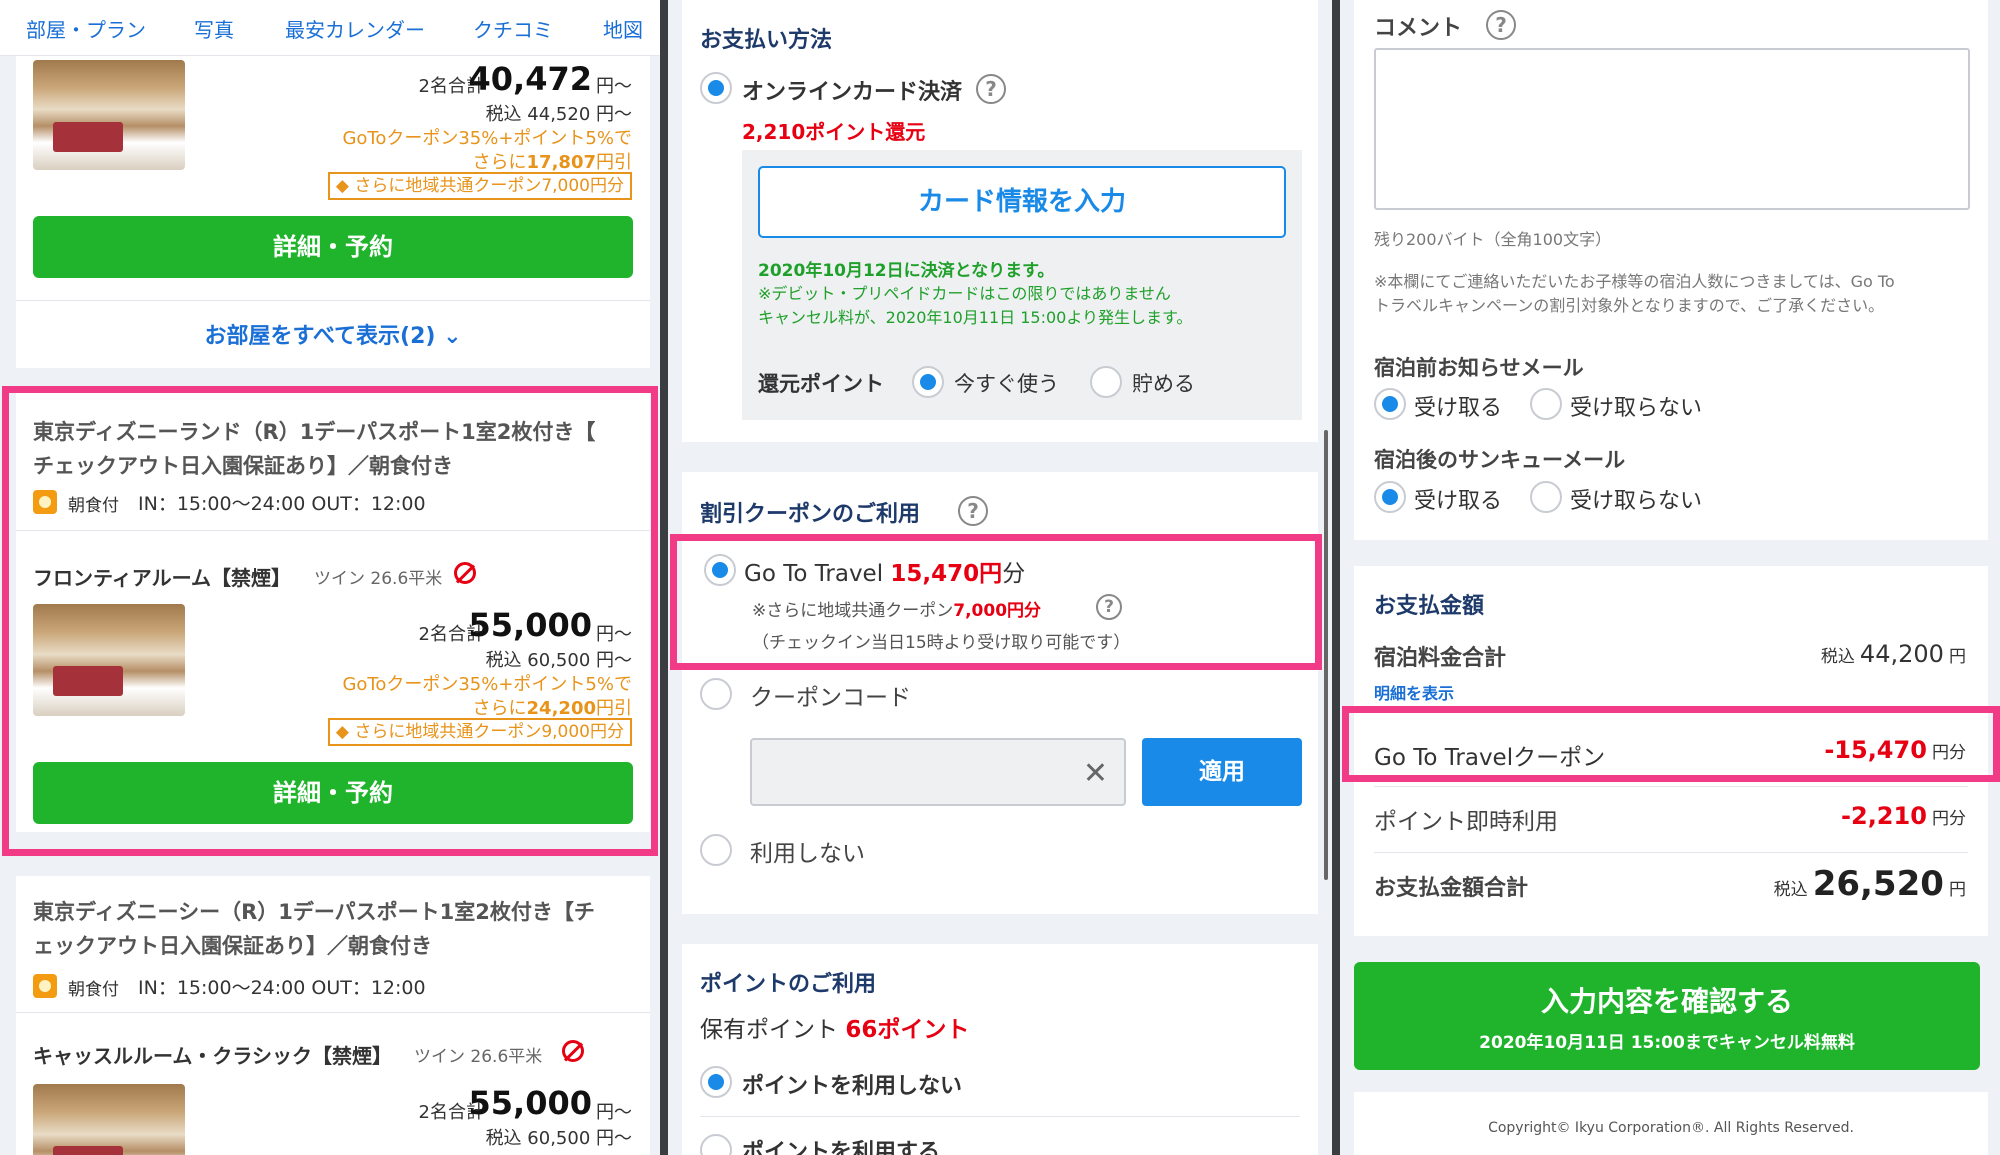 The height and width of the screenshot is (1155, 2000). I want to click on owned-points: 保有ポイント 66ポイント, so click(835, 1030).